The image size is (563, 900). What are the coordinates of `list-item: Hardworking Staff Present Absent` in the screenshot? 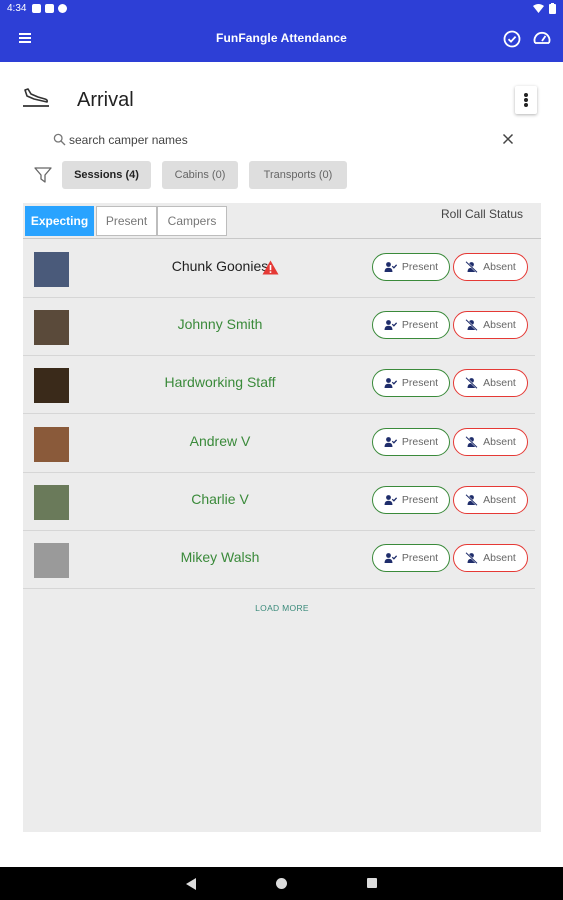 It's located at (279, 385).